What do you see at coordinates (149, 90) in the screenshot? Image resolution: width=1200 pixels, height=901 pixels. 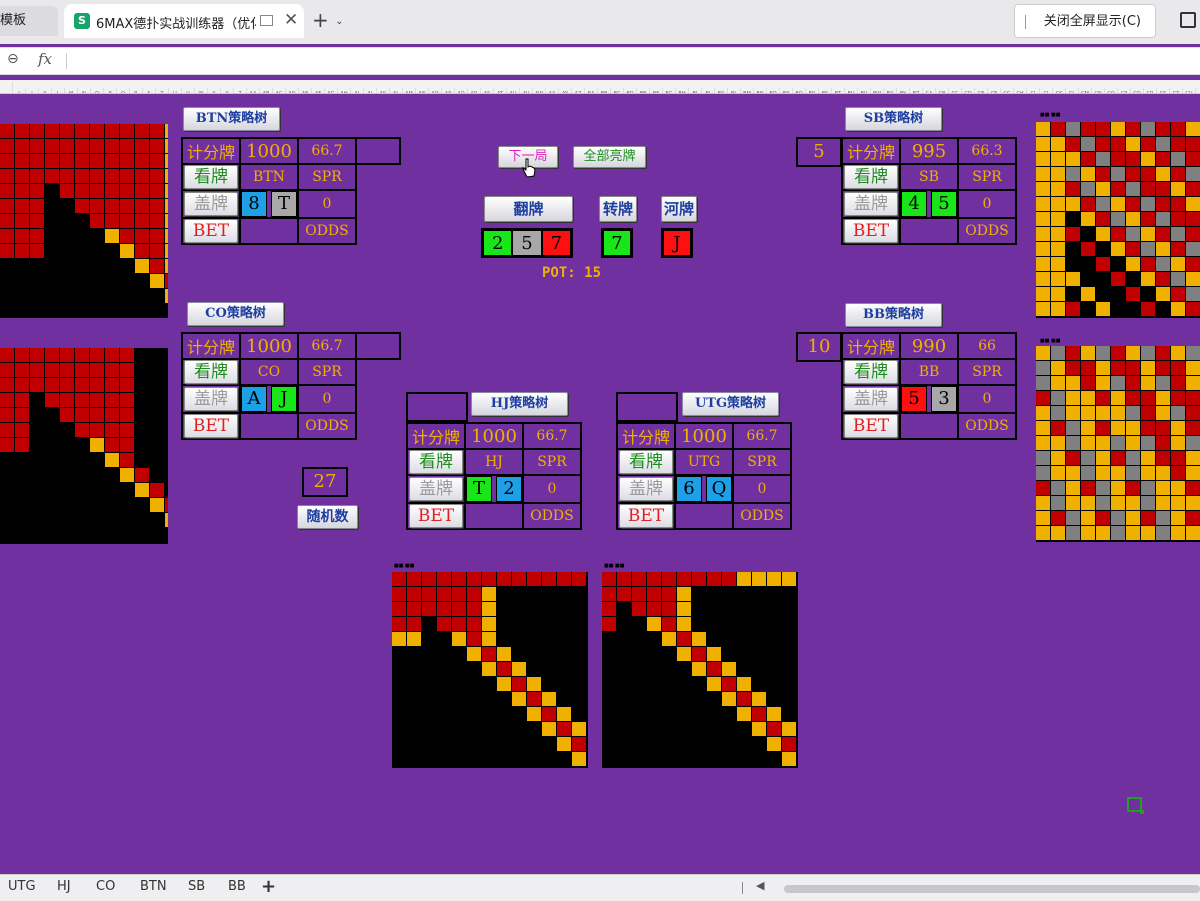 I see `column-header: S` at bounding box center [149, 90].